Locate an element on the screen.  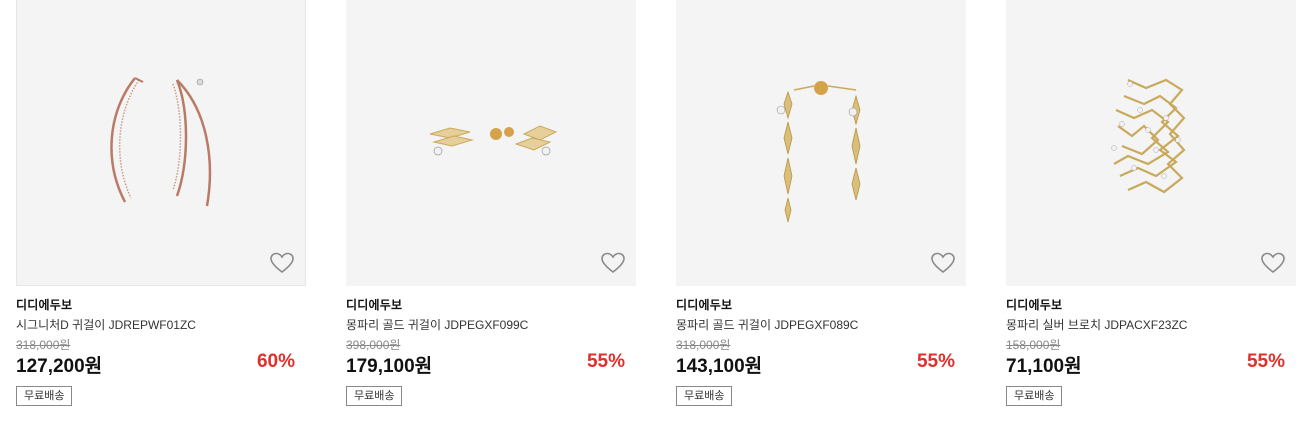
sale-price: 127,200원 is located at coordinates (59, 366).